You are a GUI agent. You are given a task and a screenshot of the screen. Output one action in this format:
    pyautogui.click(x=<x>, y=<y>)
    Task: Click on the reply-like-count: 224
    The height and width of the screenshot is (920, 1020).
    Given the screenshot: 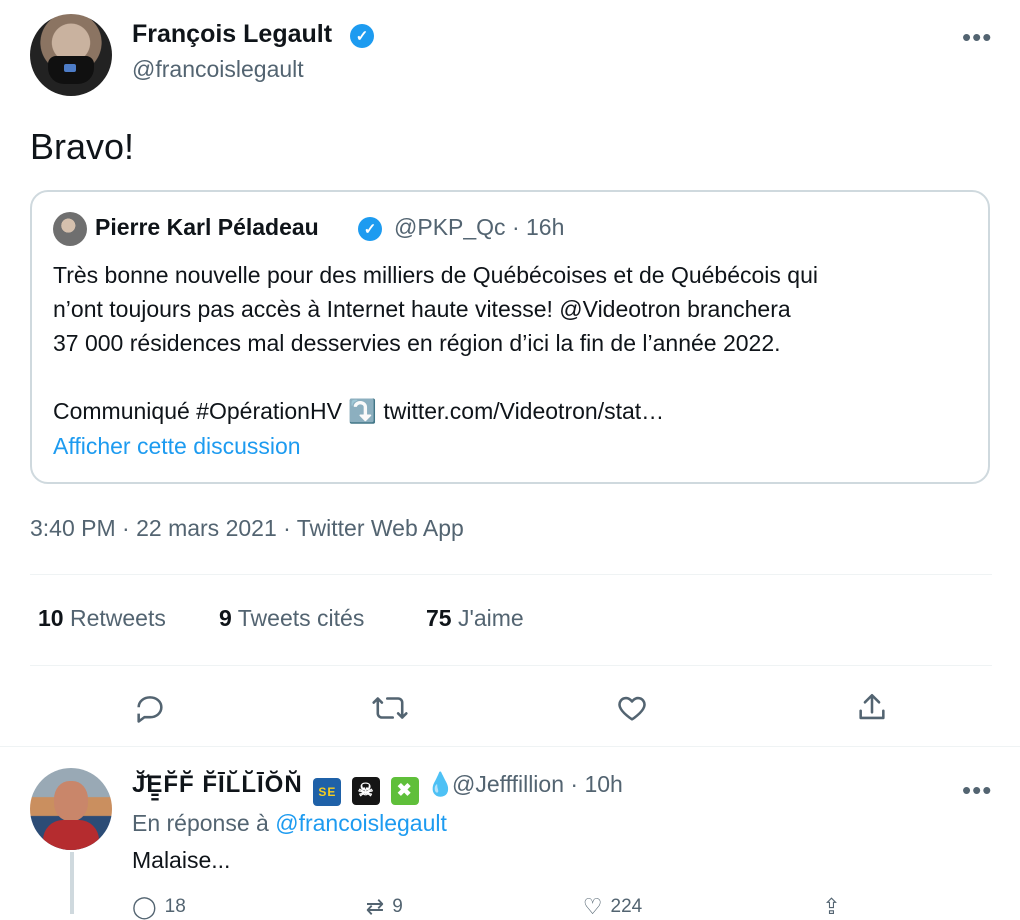 What is the action you would take?
    pyautogui.click(x=626, y=906)
    